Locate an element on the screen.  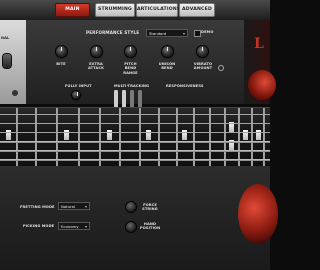
fully-input-label: FULLY INPUT is located at coordinates (78, 86).